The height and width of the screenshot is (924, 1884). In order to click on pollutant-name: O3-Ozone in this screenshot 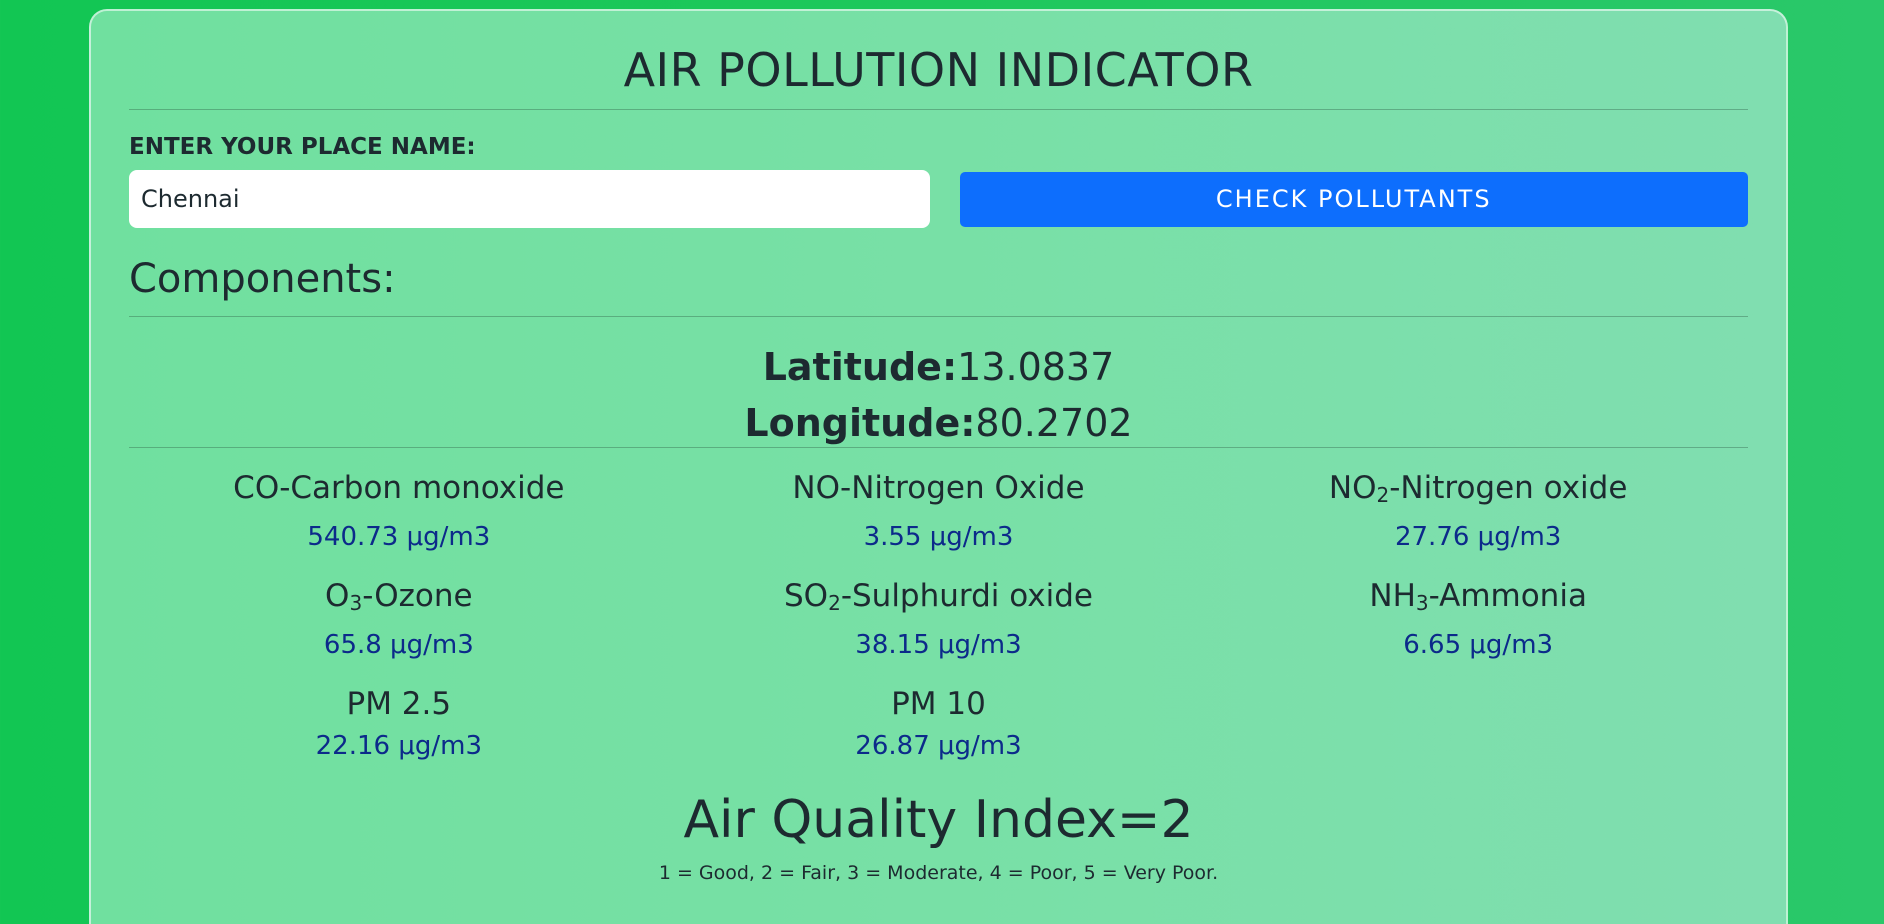, I will do `click(399, 596)`.